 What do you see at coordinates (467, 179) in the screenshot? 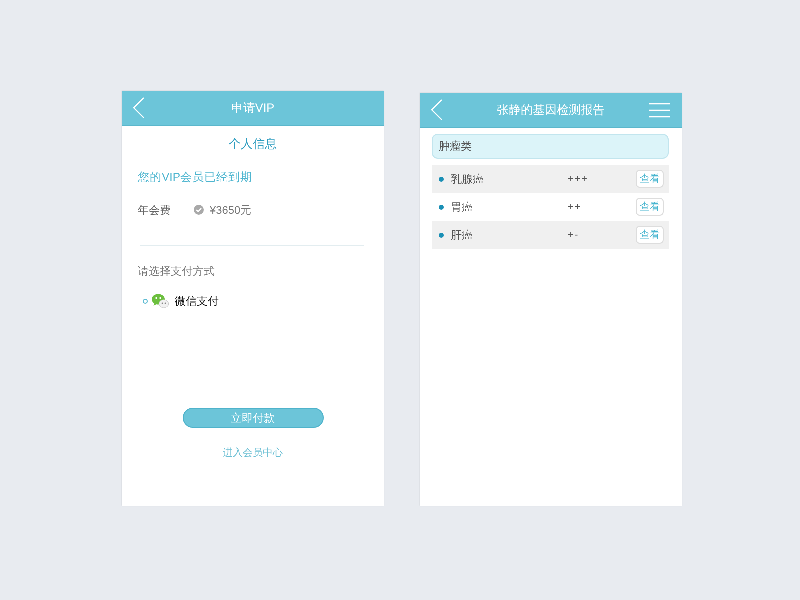
I see `disease-name: 乳腺癌` at bounding box center [467, 179].